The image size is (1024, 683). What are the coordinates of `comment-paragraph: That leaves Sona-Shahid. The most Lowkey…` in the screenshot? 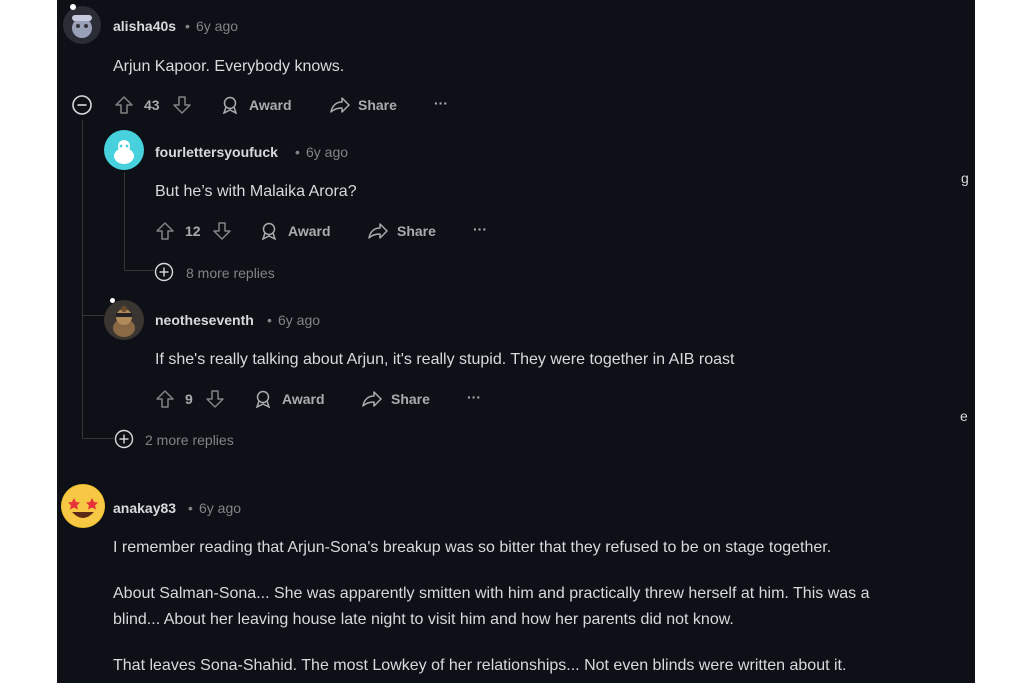 It's located at (480, 665).